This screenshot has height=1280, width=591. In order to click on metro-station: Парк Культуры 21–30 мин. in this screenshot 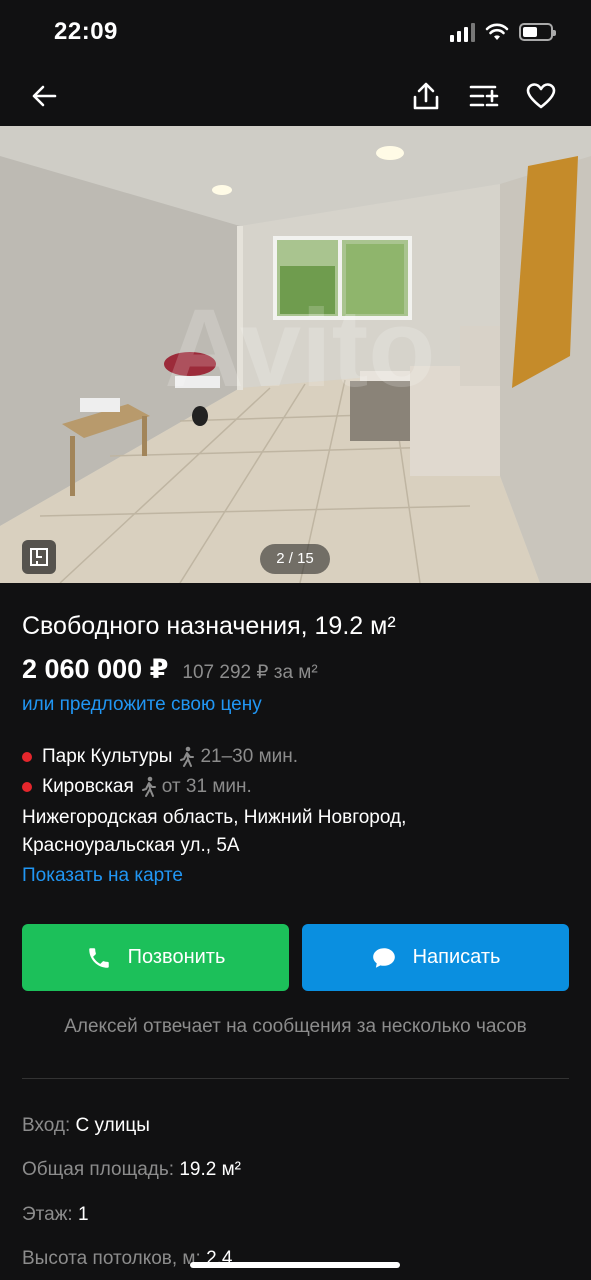, I will do `click(160, 757)`.